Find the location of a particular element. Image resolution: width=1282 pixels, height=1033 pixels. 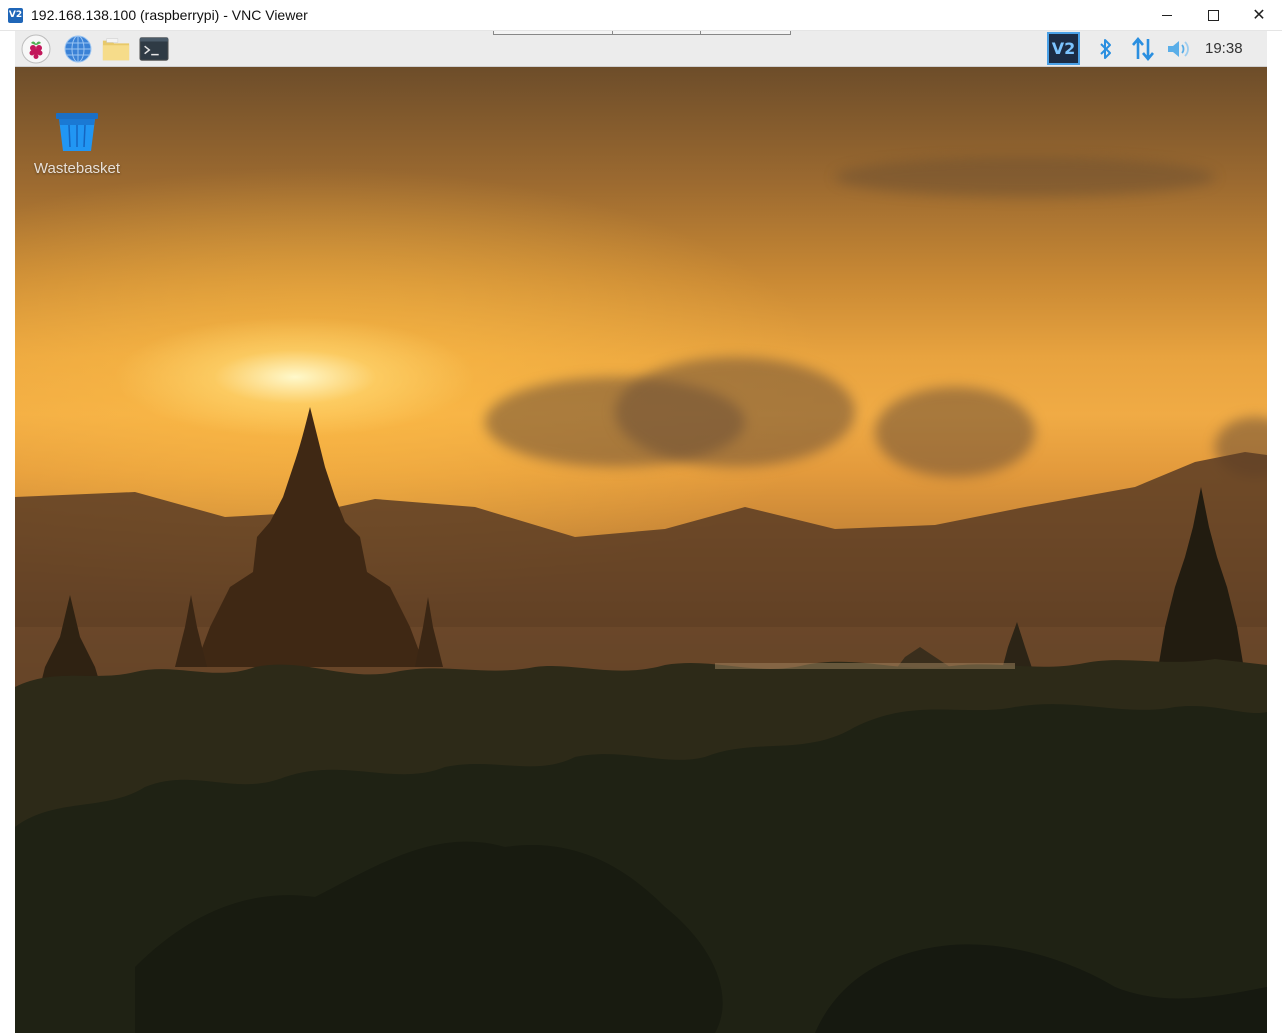

desktop-icon-wastebasket: Wastebasket is located at coordinates (77, 144).